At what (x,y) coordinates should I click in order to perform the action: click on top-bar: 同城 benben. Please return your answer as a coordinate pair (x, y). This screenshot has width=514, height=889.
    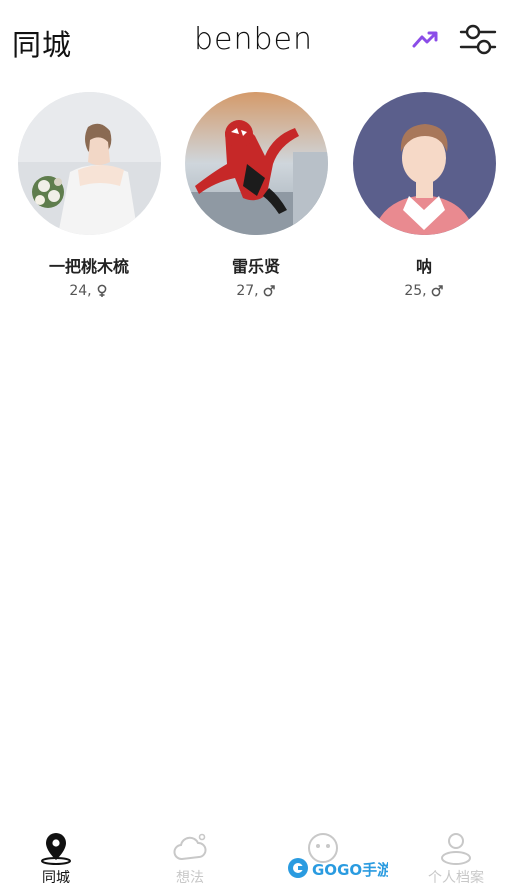
    Looking at the image, I should click on (257, 42).